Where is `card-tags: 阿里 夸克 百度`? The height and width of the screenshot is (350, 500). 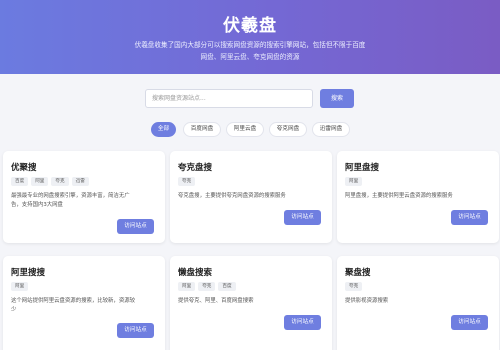
card-tags: 阿里 夸克 百度 is located at coordinates (207, 286).